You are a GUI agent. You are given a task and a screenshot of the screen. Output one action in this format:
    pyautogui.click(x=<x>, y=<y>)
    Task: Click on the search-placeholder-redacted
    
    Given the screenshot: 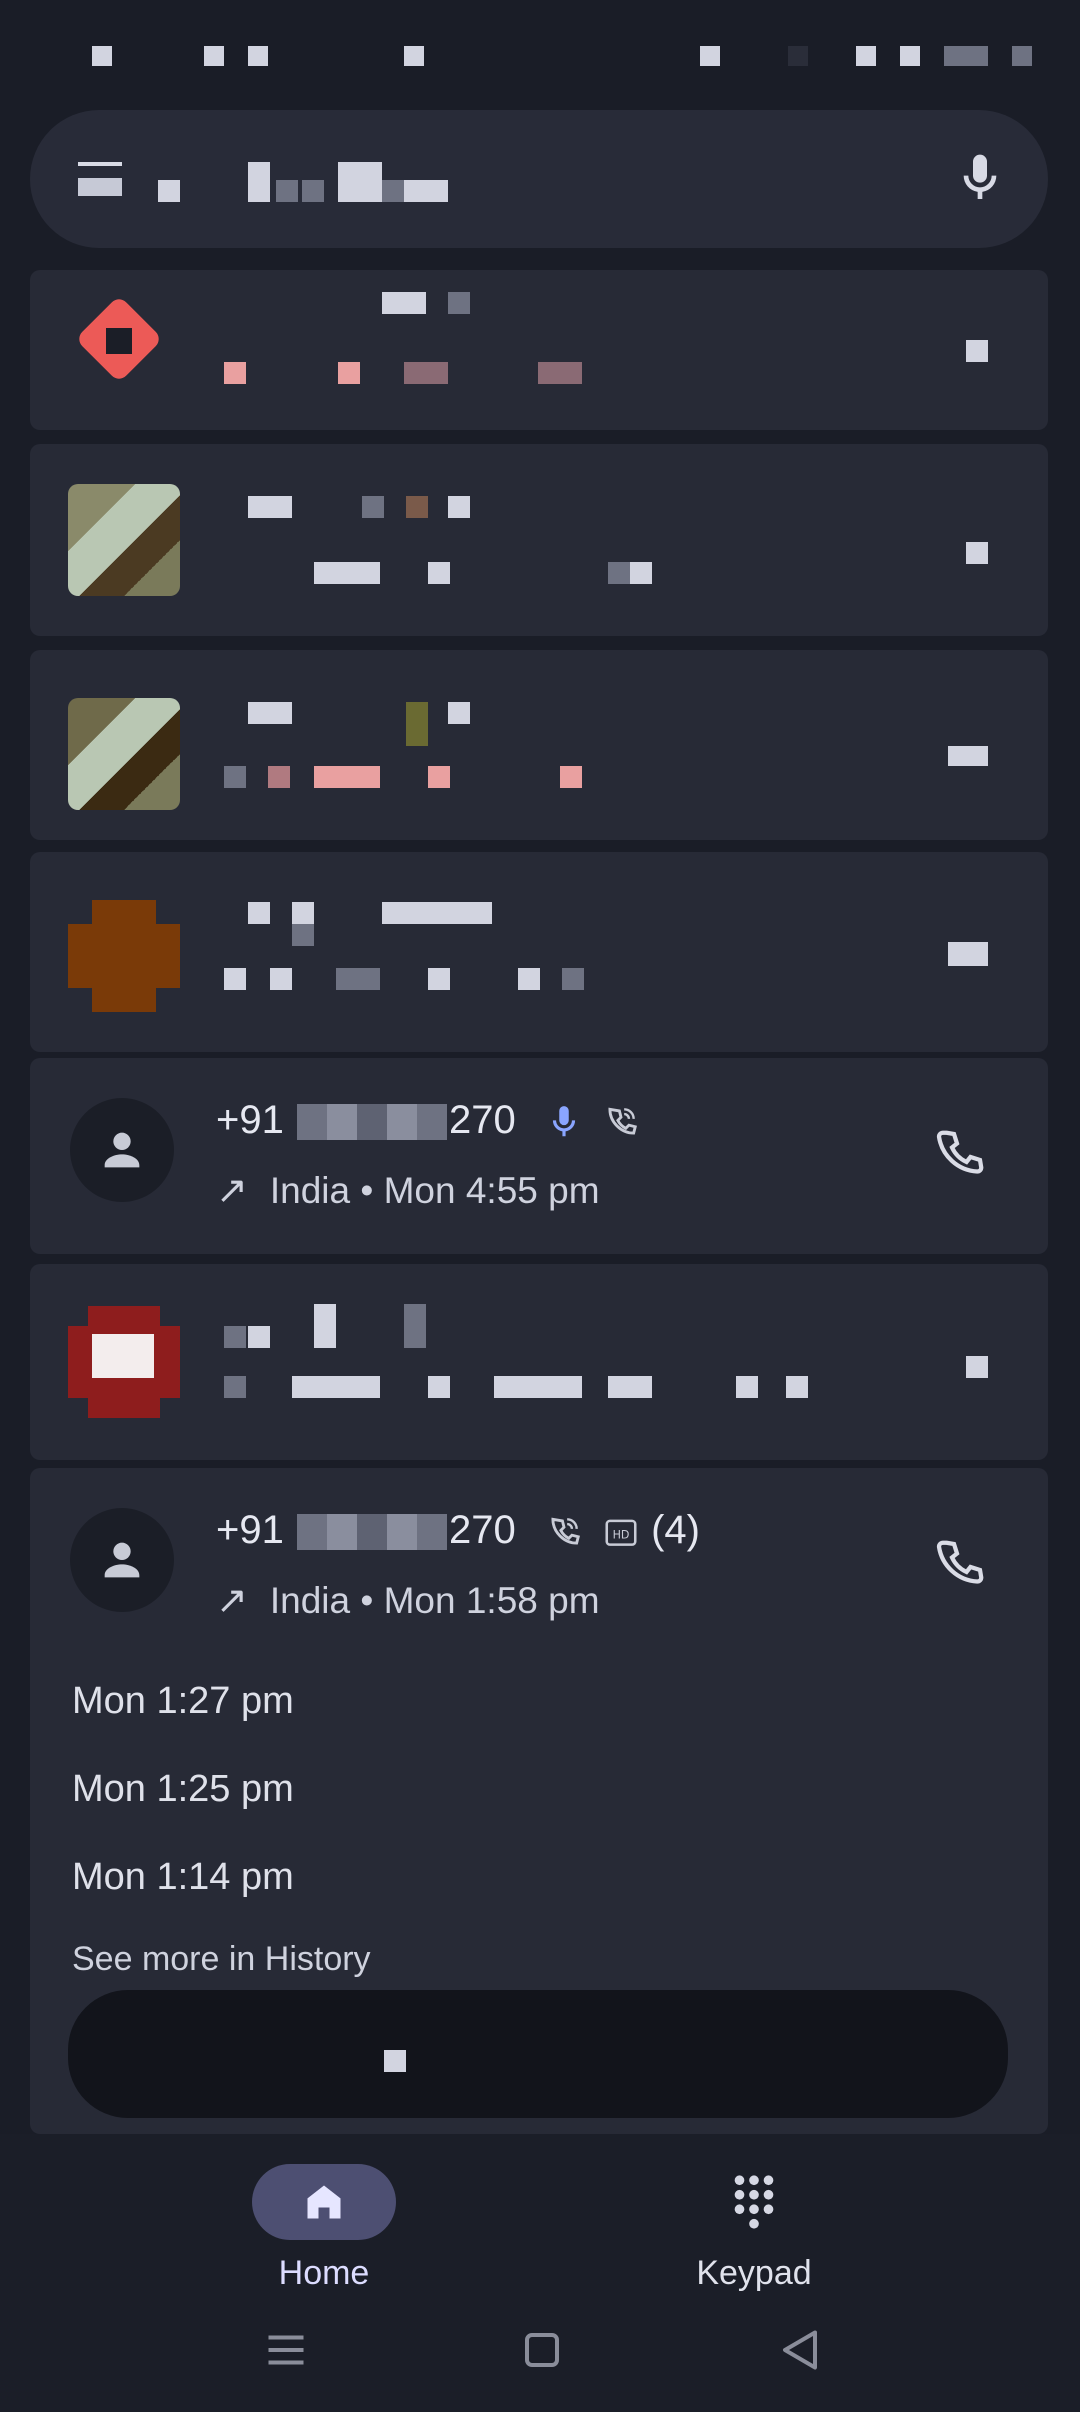 What is the action you would take?
    pyautogui.click(x=343, y=182)
    